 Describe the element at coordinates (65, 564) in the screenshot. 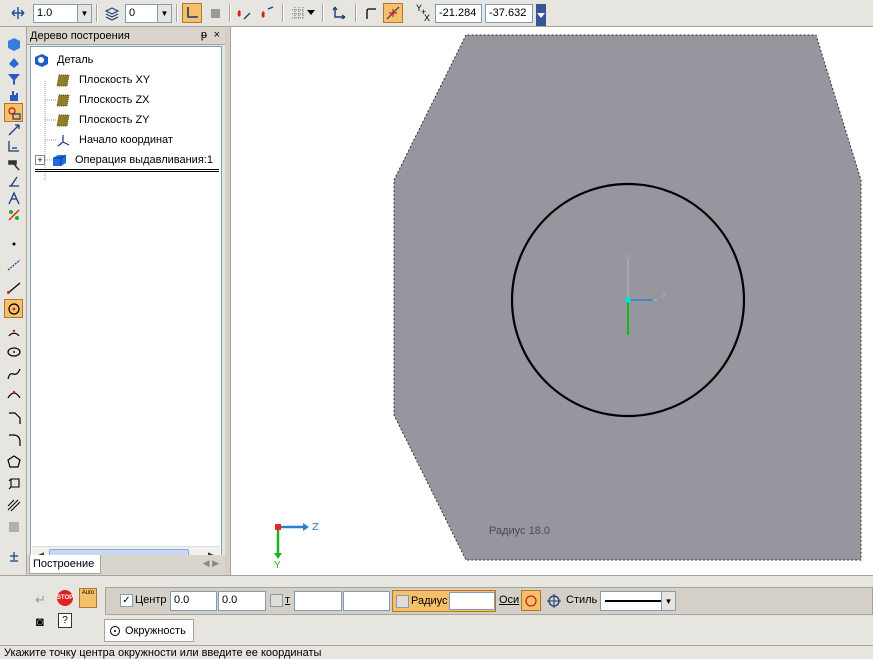

I see `tab-construction: Построение` at that location.